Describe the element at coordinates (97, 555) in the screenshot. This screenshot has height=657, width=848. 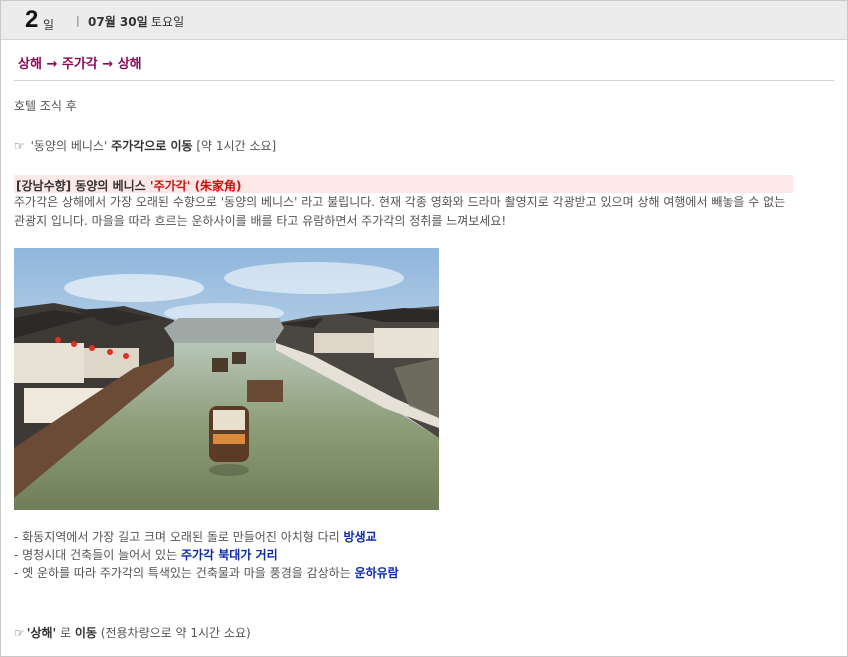
I see `bullet-text: - 명청시대 건축들이 늘어서 있는` at that location.